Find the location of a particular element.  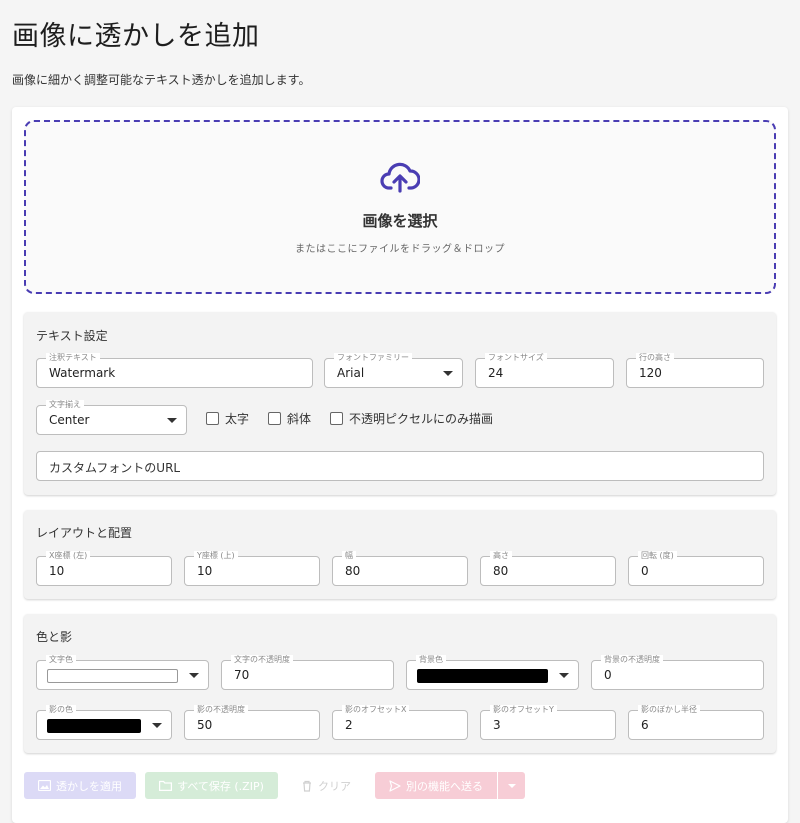

y-position-label: Y座標 (上) is located at coordinates (216, 556).